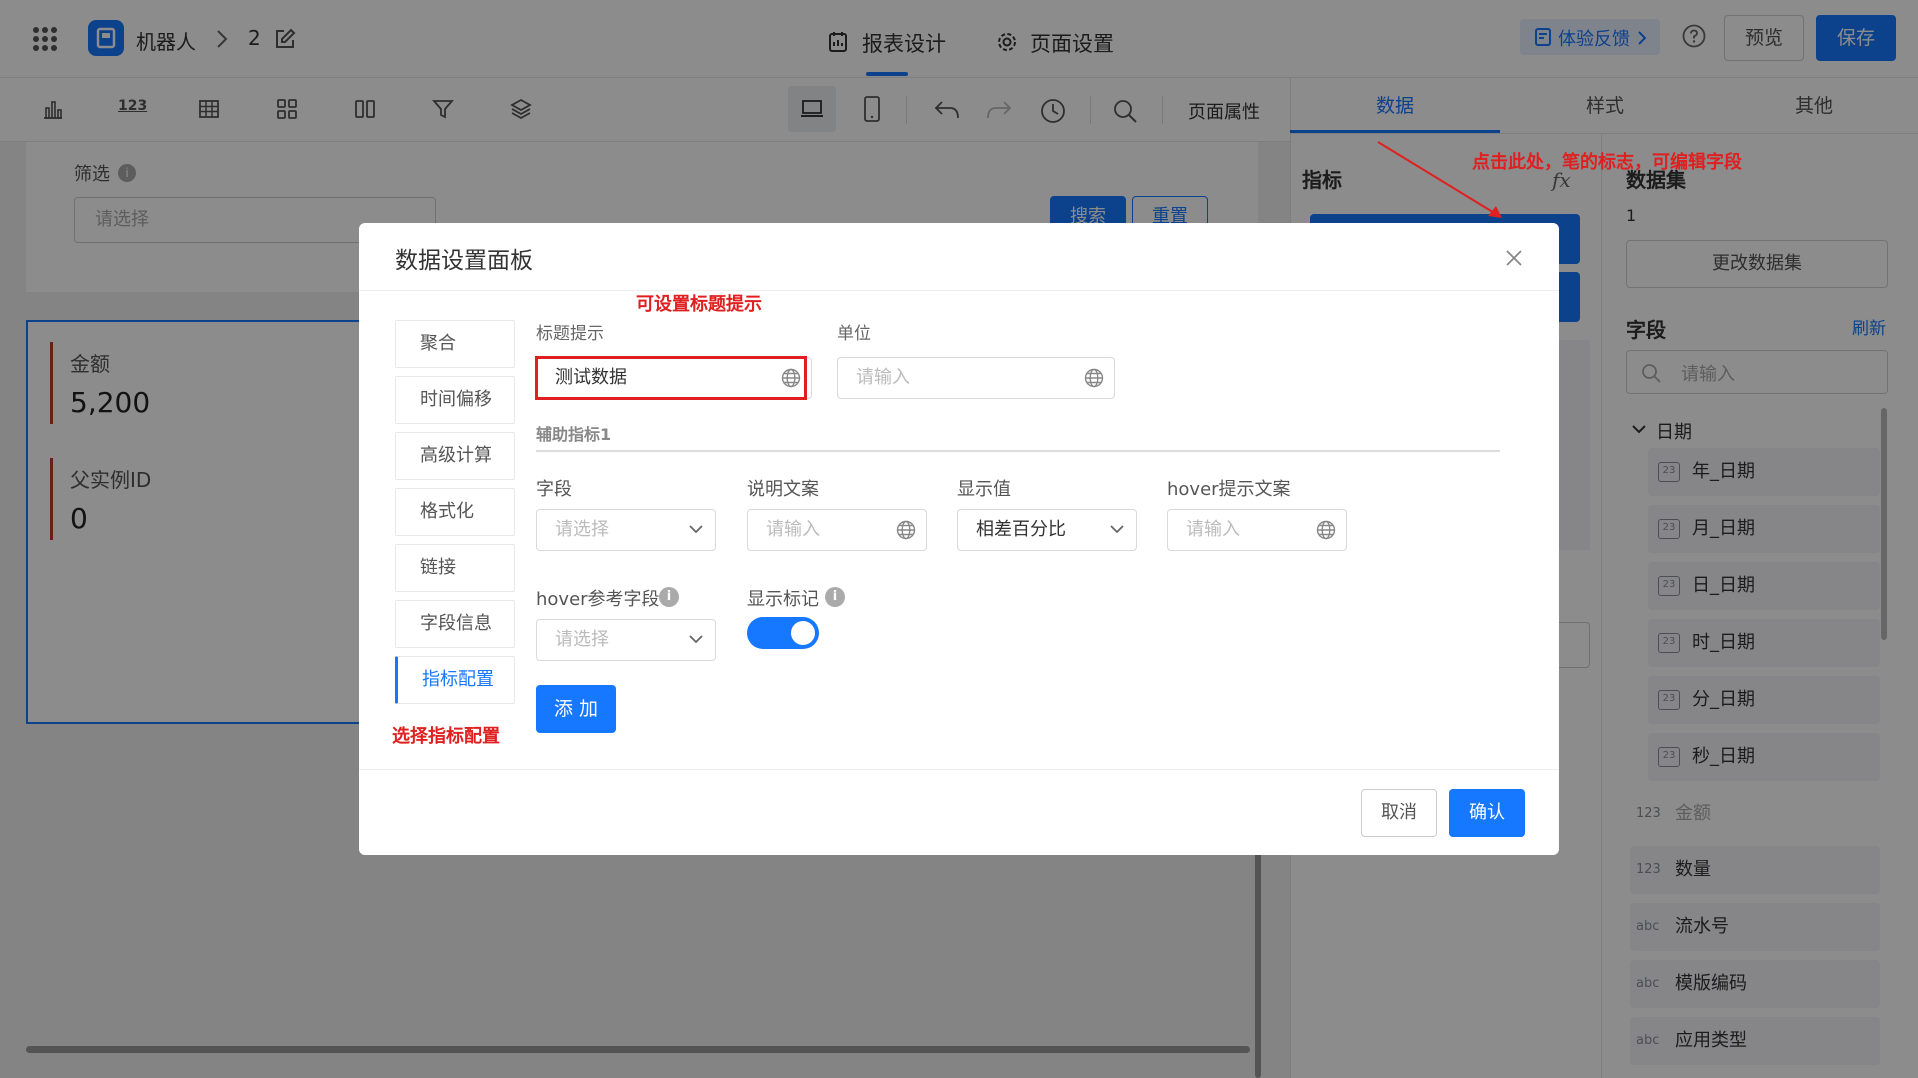  What do you see at coordinates (455, 568) in the screenshot?
I see `side-item-link: 链接` at bounding box center [455, 568].